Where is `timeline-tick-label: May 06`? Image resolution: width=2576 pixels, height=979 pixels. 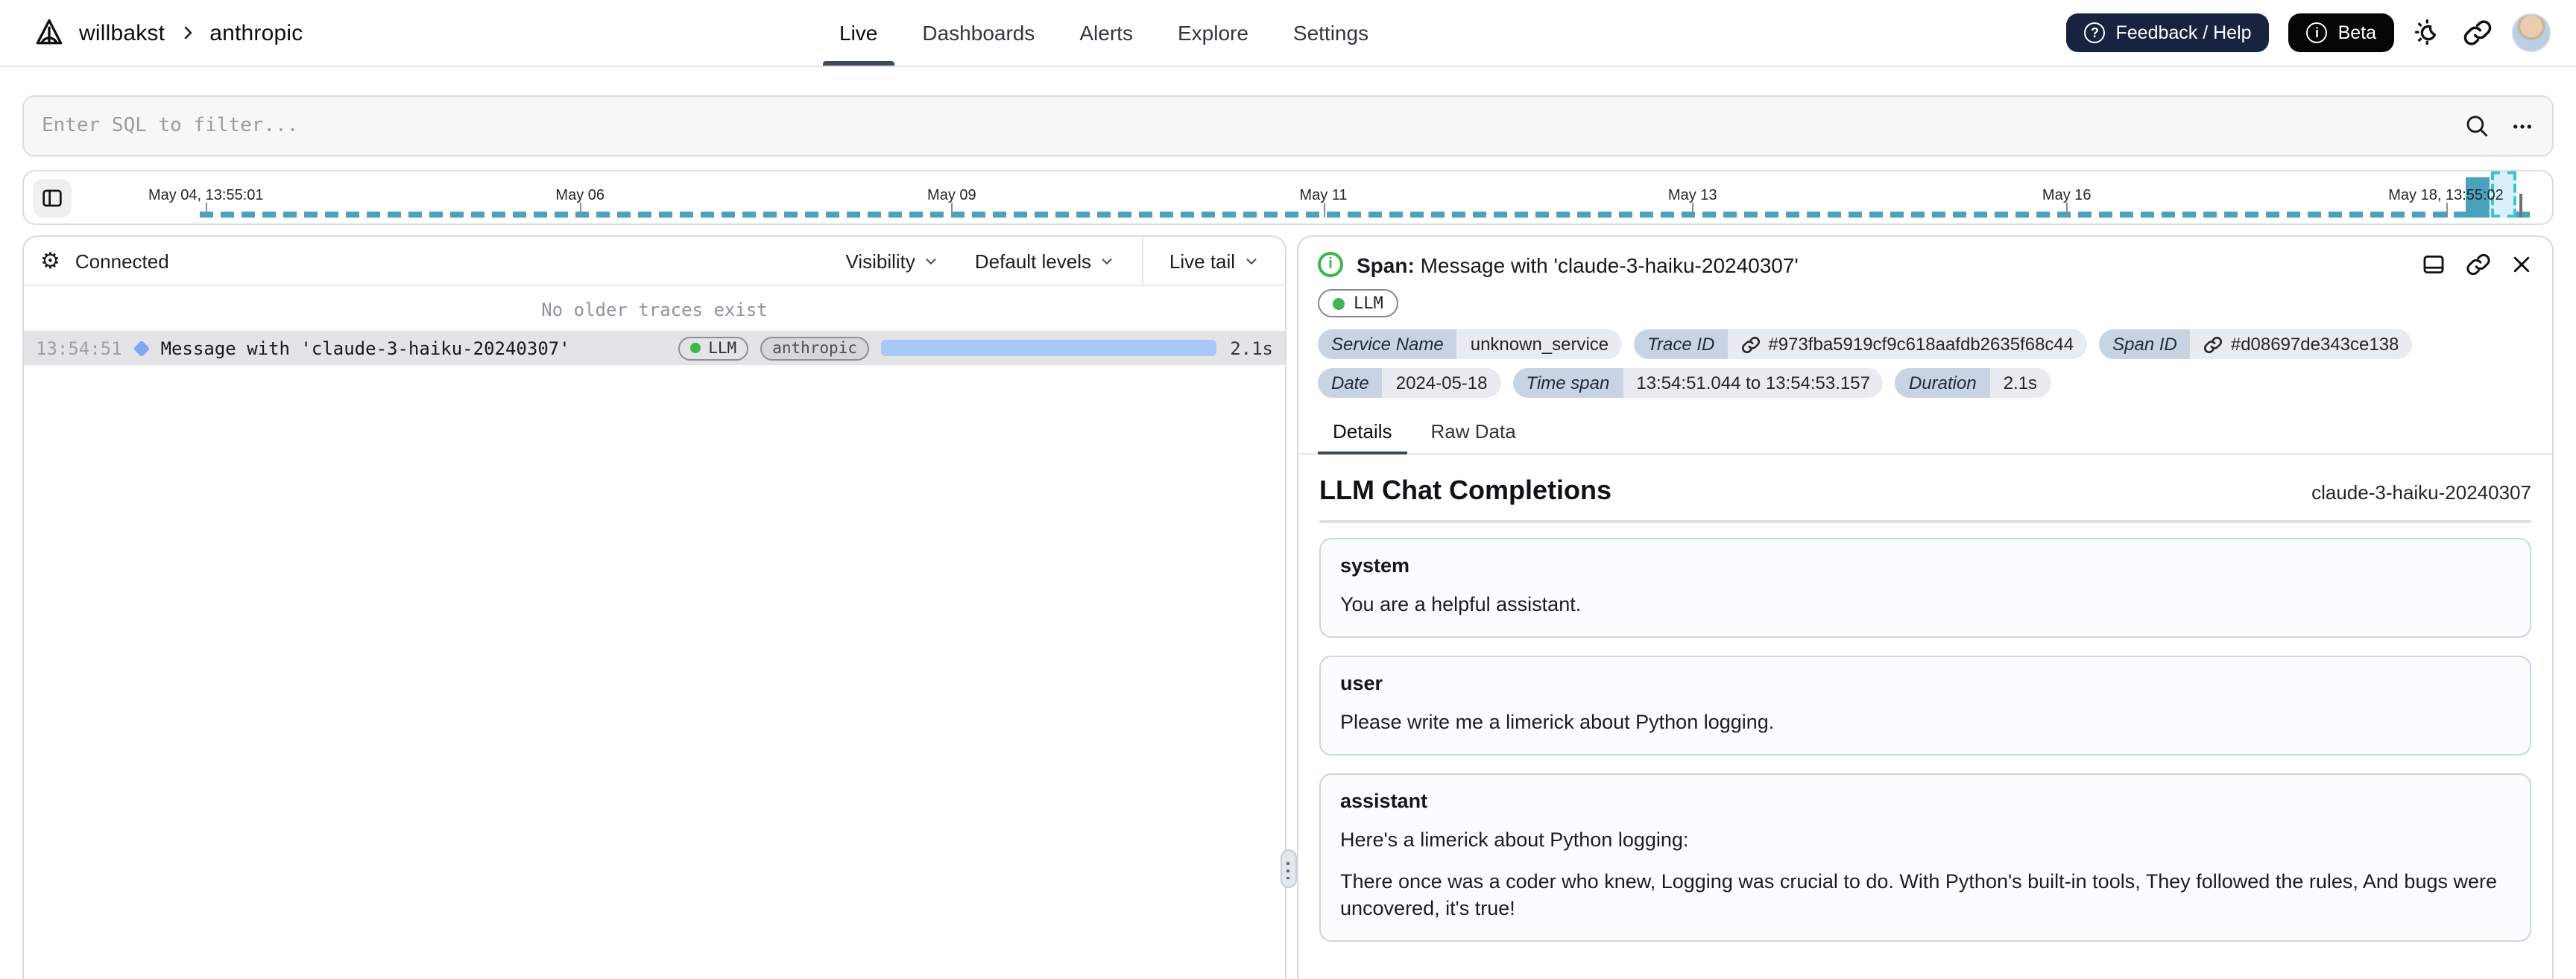 timeline-tick-label: May 06 is located at coordinates (580, 196).